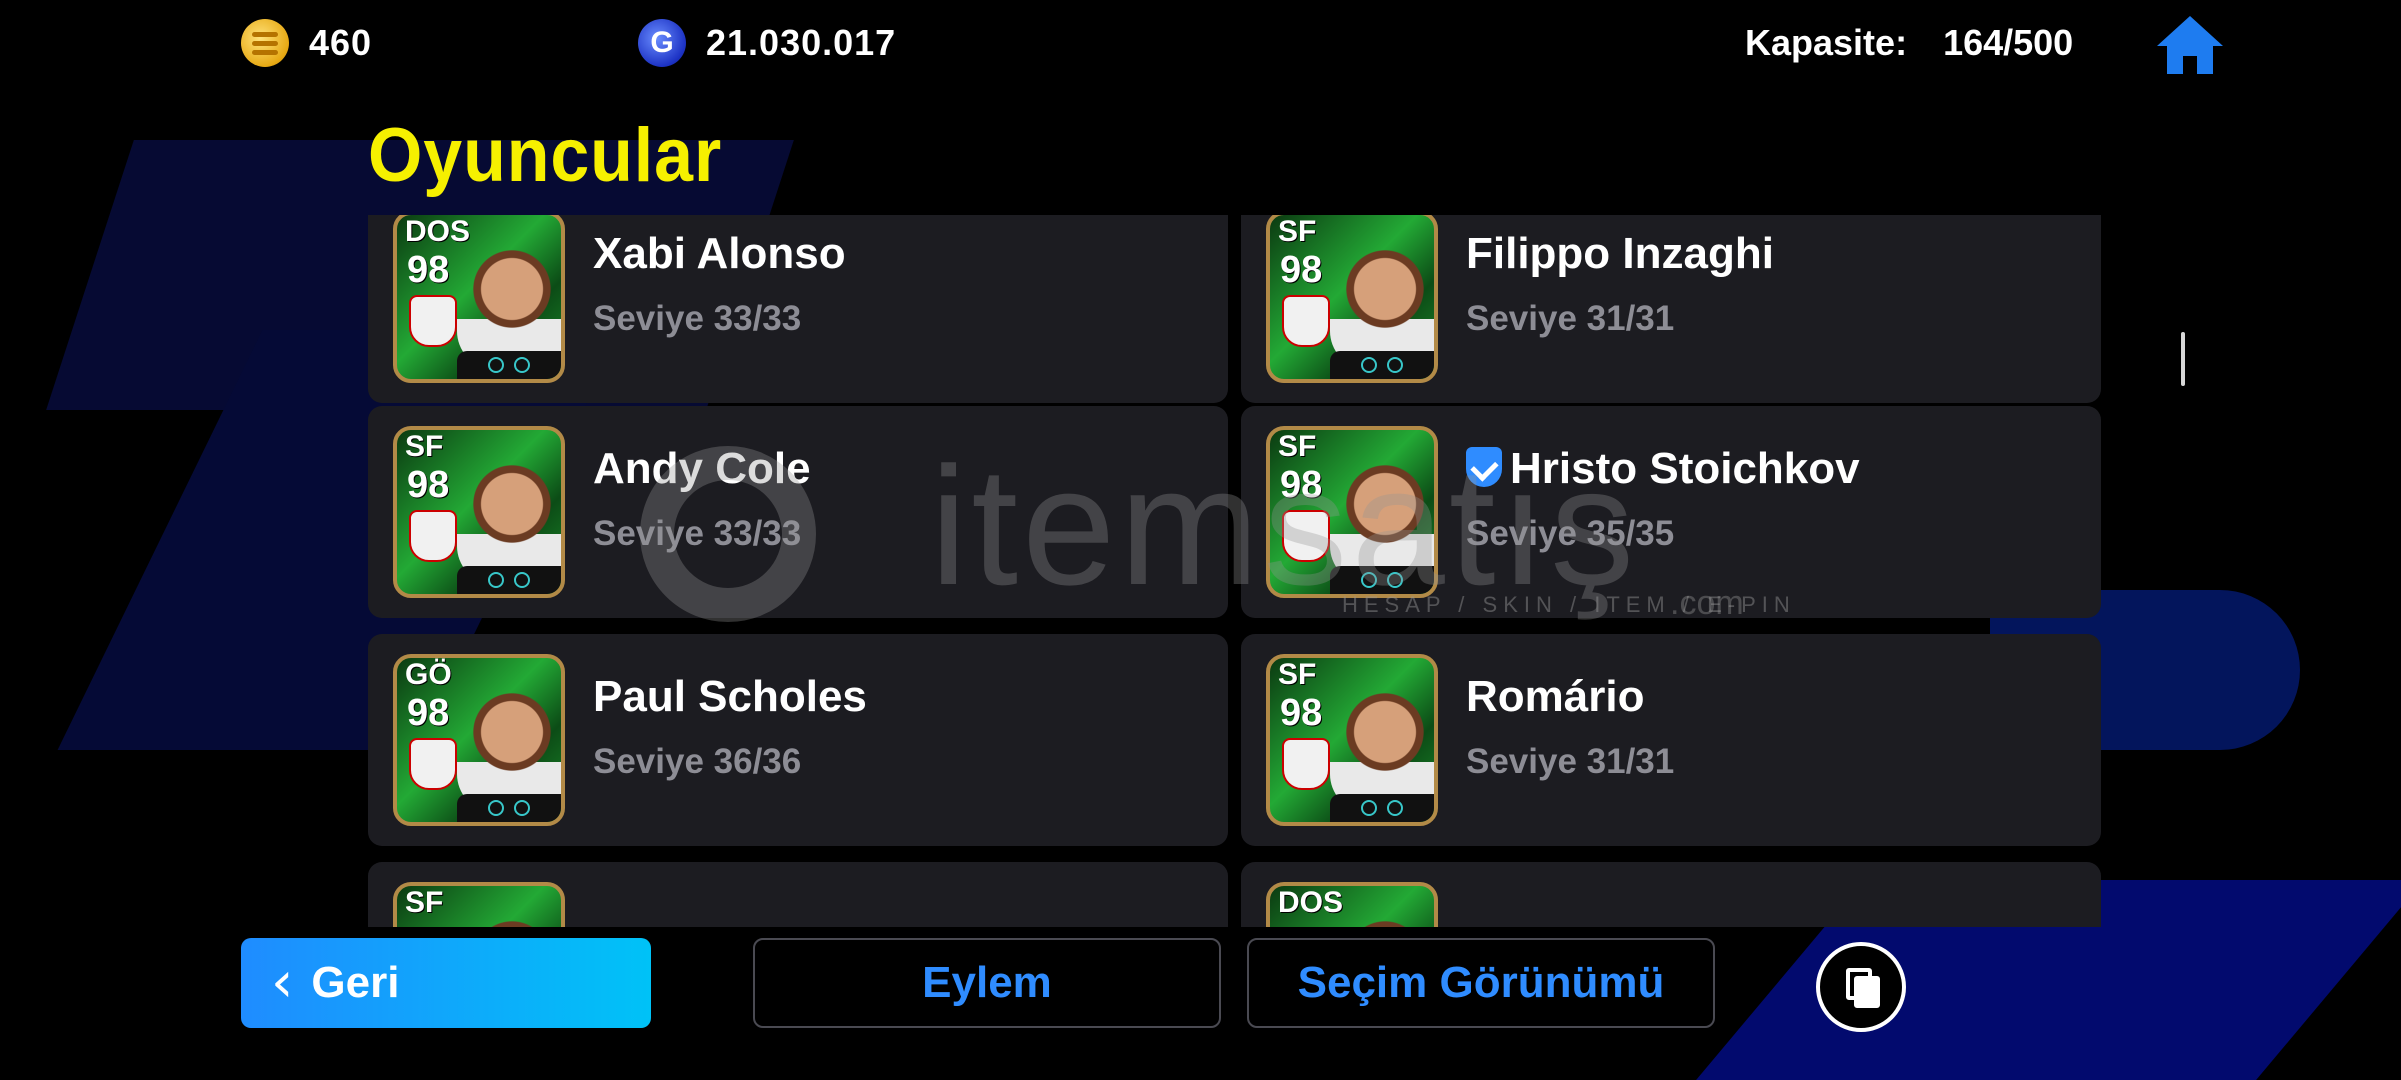  I want to click on home-icon, so click(2190, 45).